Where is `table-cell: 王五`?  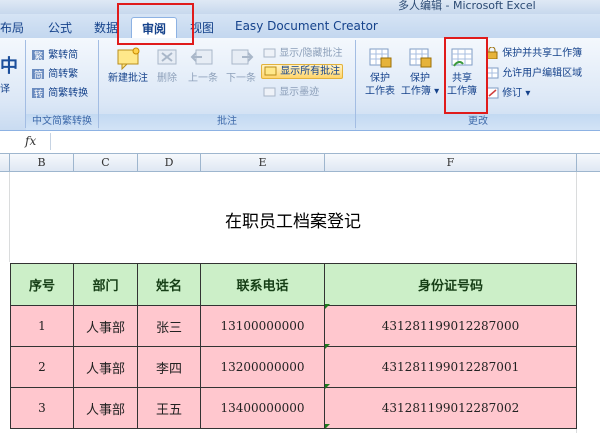
table-cell: 王五 is located at coordinates (169, 408).